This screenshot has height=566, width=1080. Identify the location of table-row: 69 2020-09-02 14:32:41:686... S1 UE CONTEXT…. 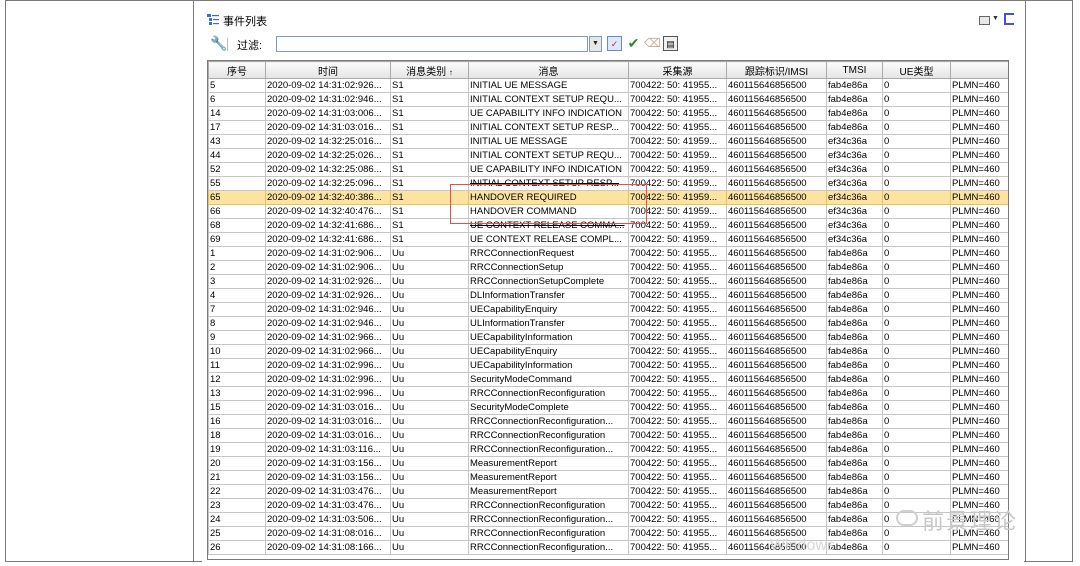
(608, 239).